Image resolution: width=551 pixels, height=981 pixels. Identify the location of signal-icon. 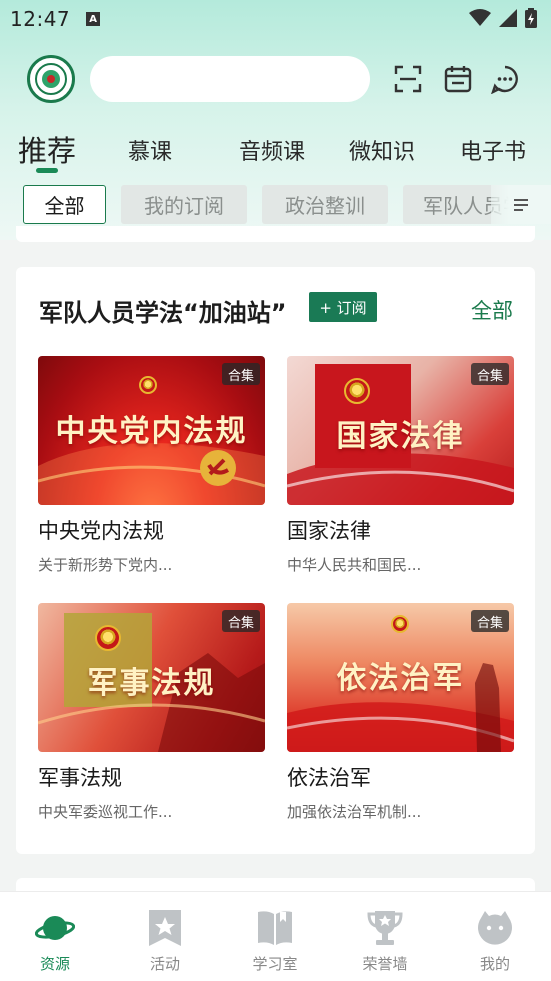
(508, 18).